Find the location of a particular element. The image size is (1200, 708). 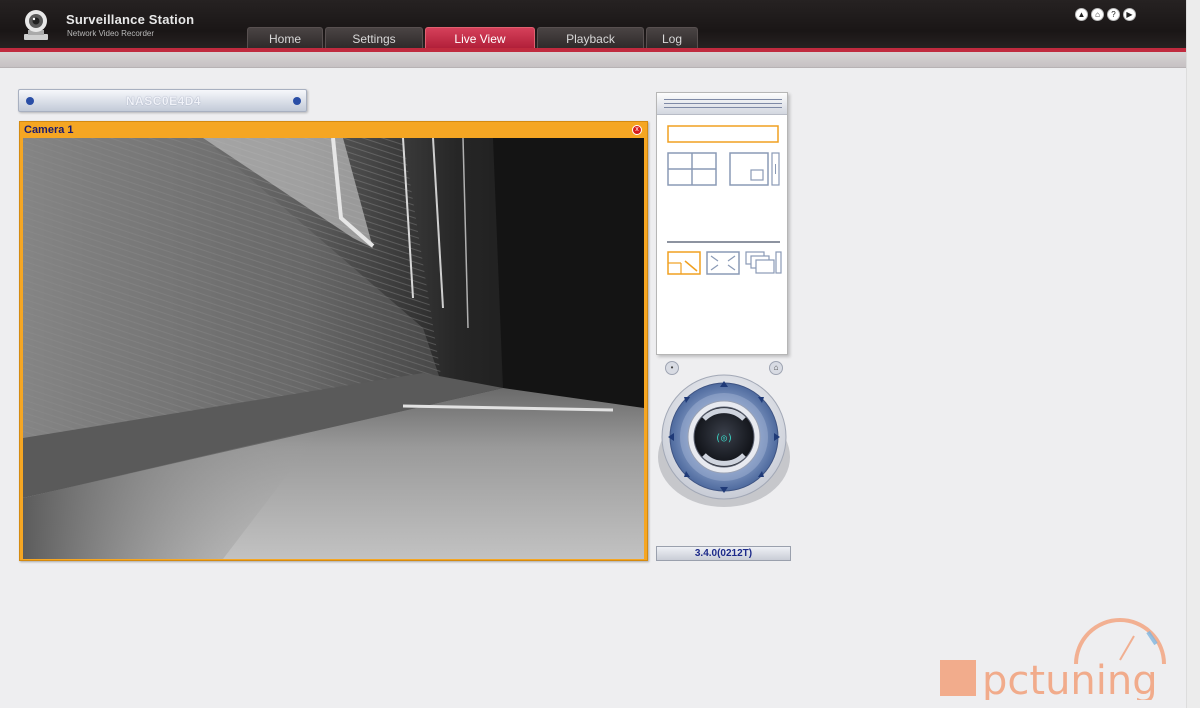

help-icon: ? is located at coordinates (1113, 14).